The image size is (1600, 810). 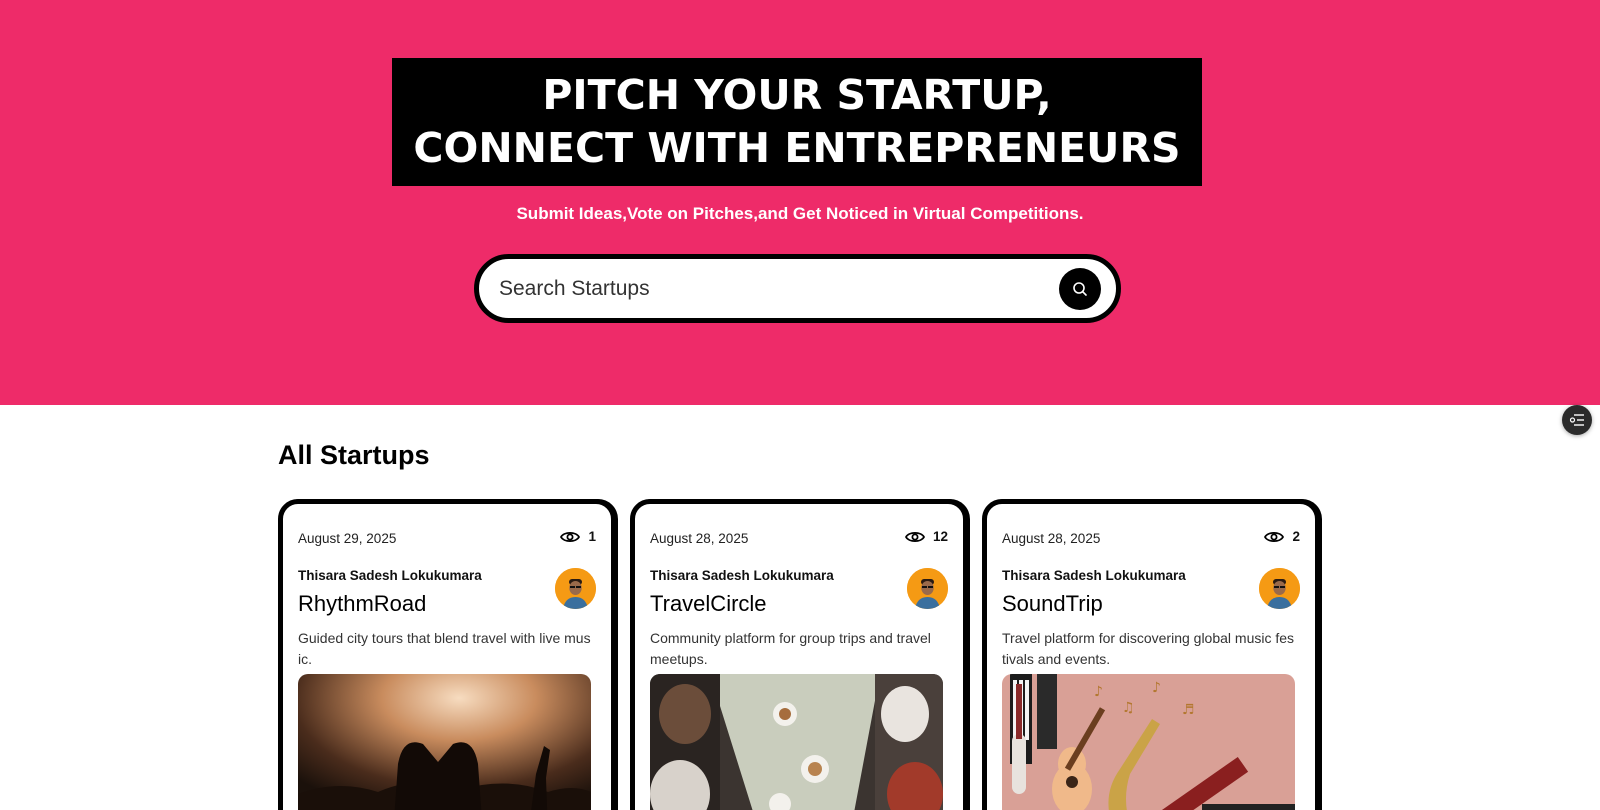 I want to click on startup-title: RhythmRoad, so click(x=362, y=604).